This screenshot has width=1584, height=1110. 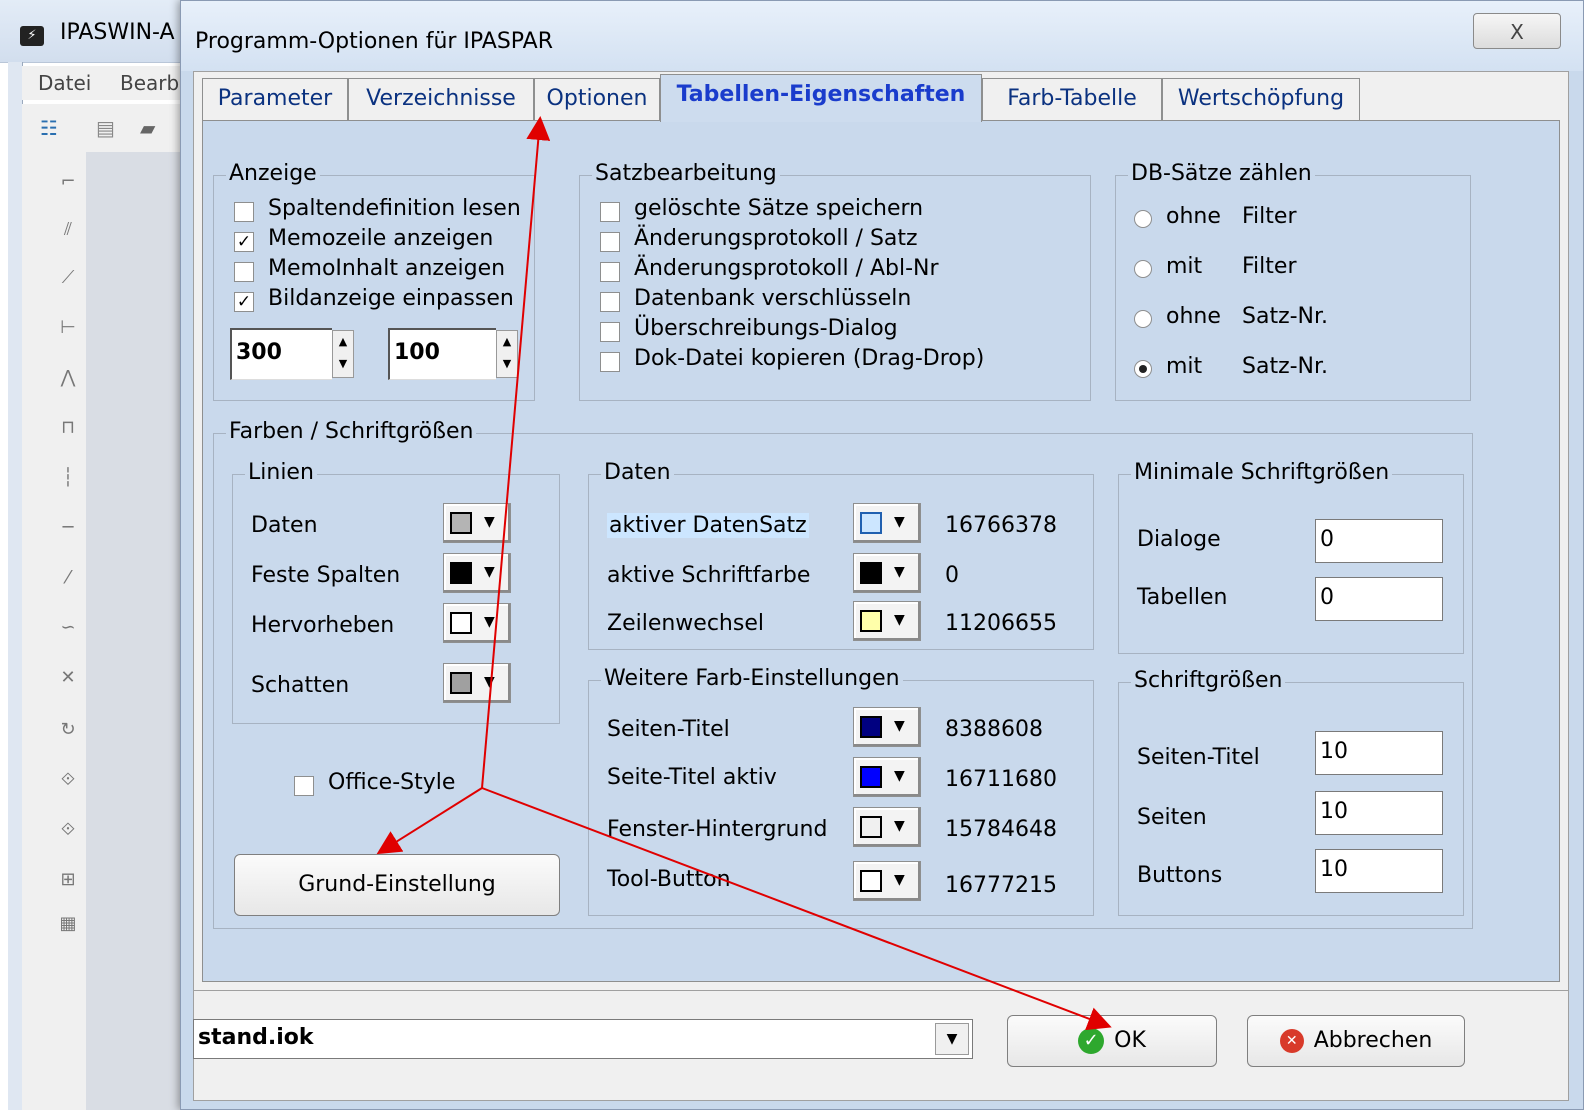 I want to click on arrow-to-ok-button, so click(x=796, y=909).